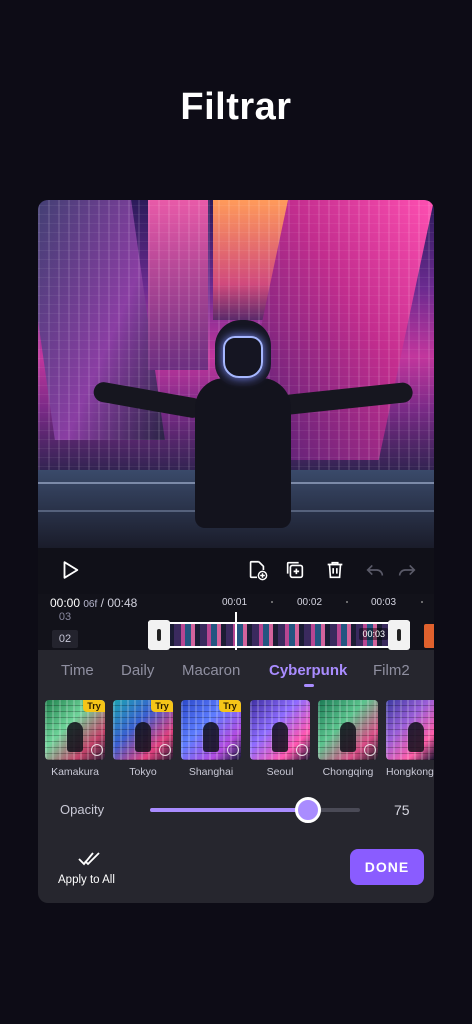  What do you see at coordinates (65, 603) in the screenshot?
I see `current-time: 00:00` at bounding box center [65, 603].